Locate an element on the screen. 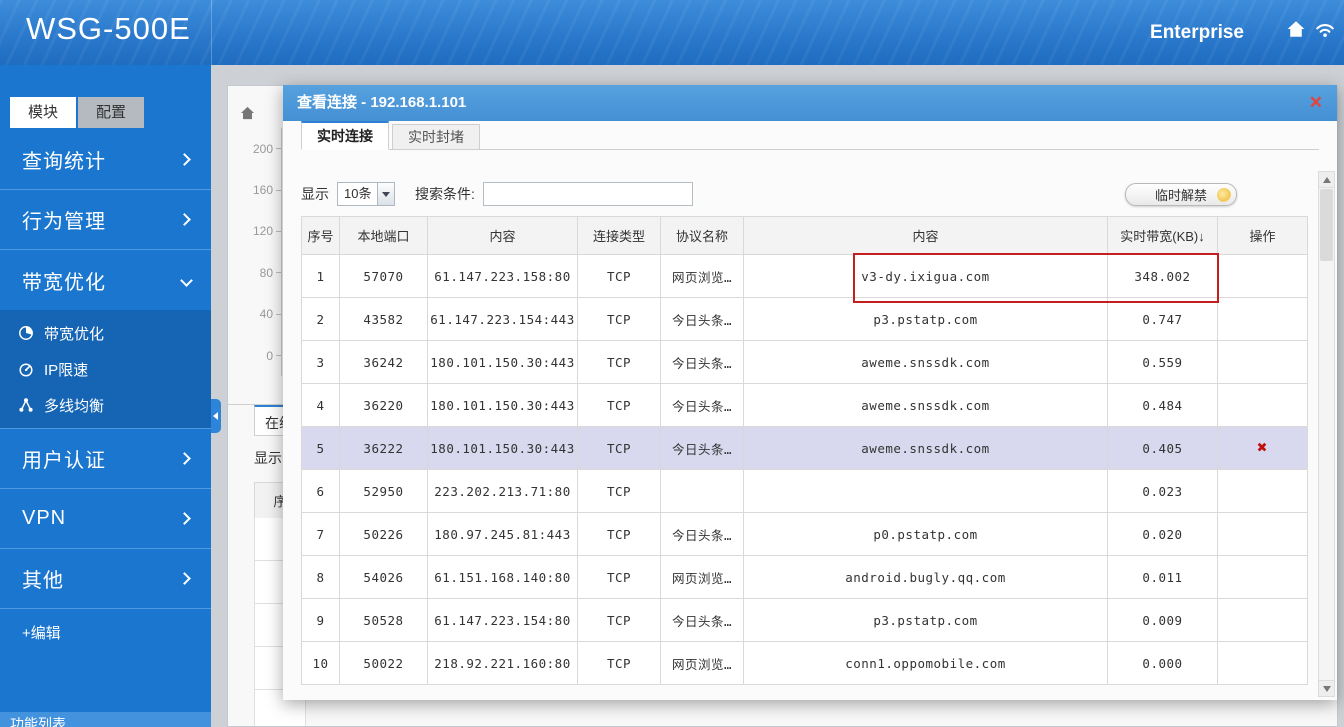 This screenshot has height=727, width=1344. y-tick: 160 is located at coordinates (260, 189).